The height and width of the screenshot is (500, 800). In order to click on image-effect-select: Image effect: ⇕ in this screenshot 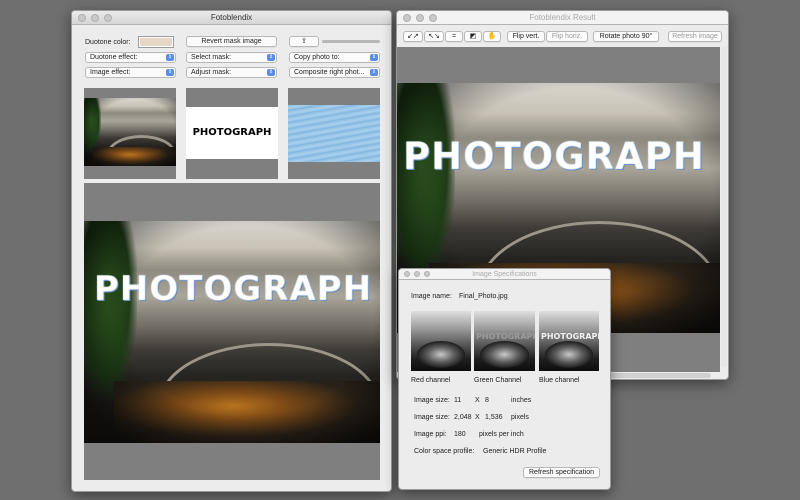, I will do `click(130, 72)`.